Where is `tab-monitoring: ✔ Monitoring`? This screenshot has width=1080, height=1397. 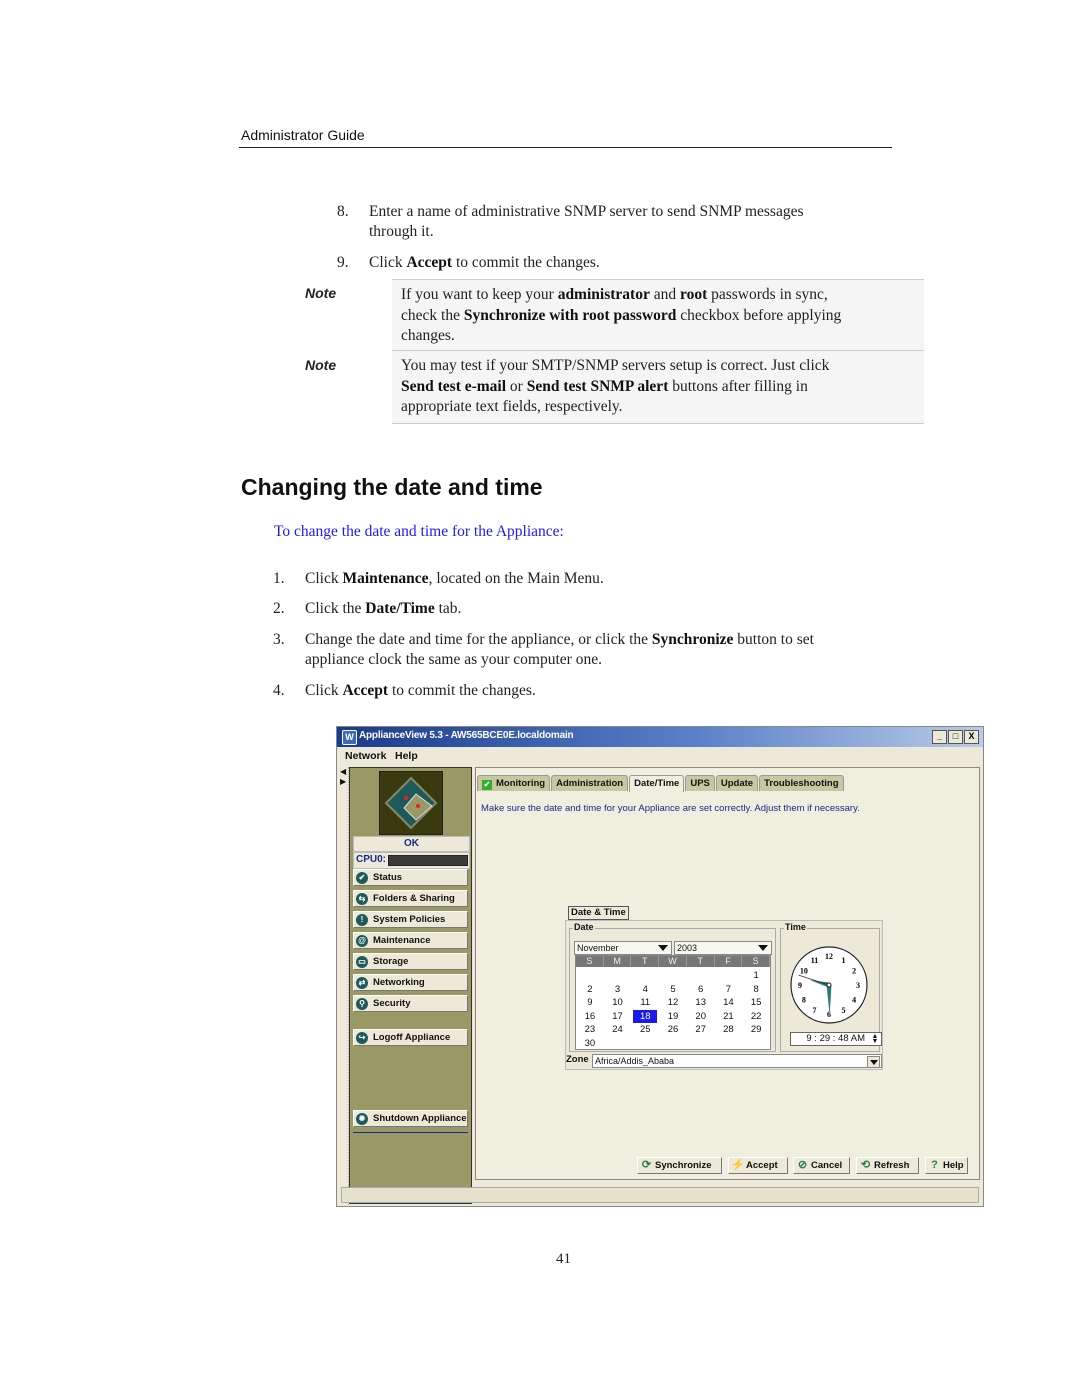
tab-monitoring: ✔ Monitoring is located at coordinates (514, 783).